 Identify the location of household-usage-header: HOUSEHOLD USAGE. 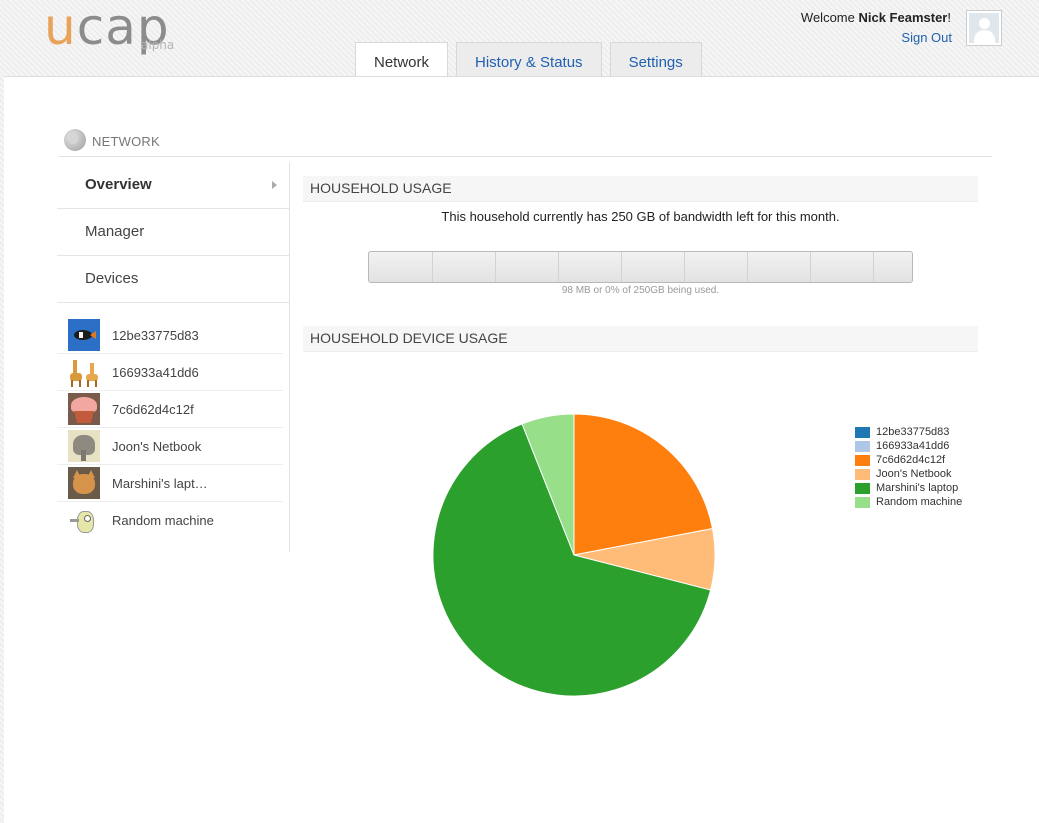
(640, 189).